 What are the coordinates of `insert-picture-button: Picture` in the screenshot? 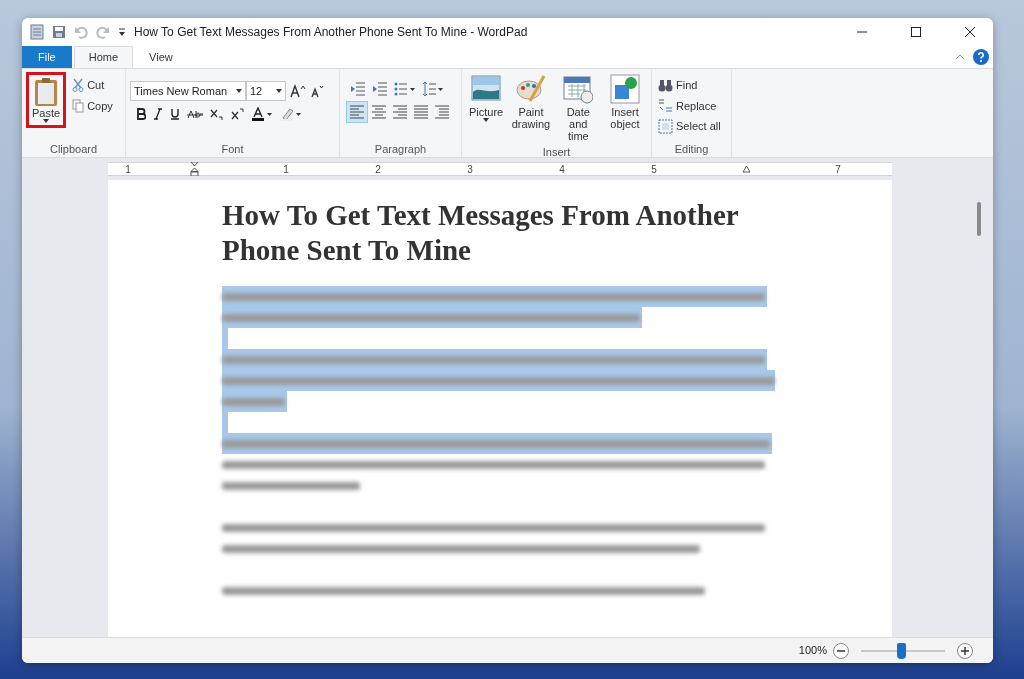 It's located at (486, 98).